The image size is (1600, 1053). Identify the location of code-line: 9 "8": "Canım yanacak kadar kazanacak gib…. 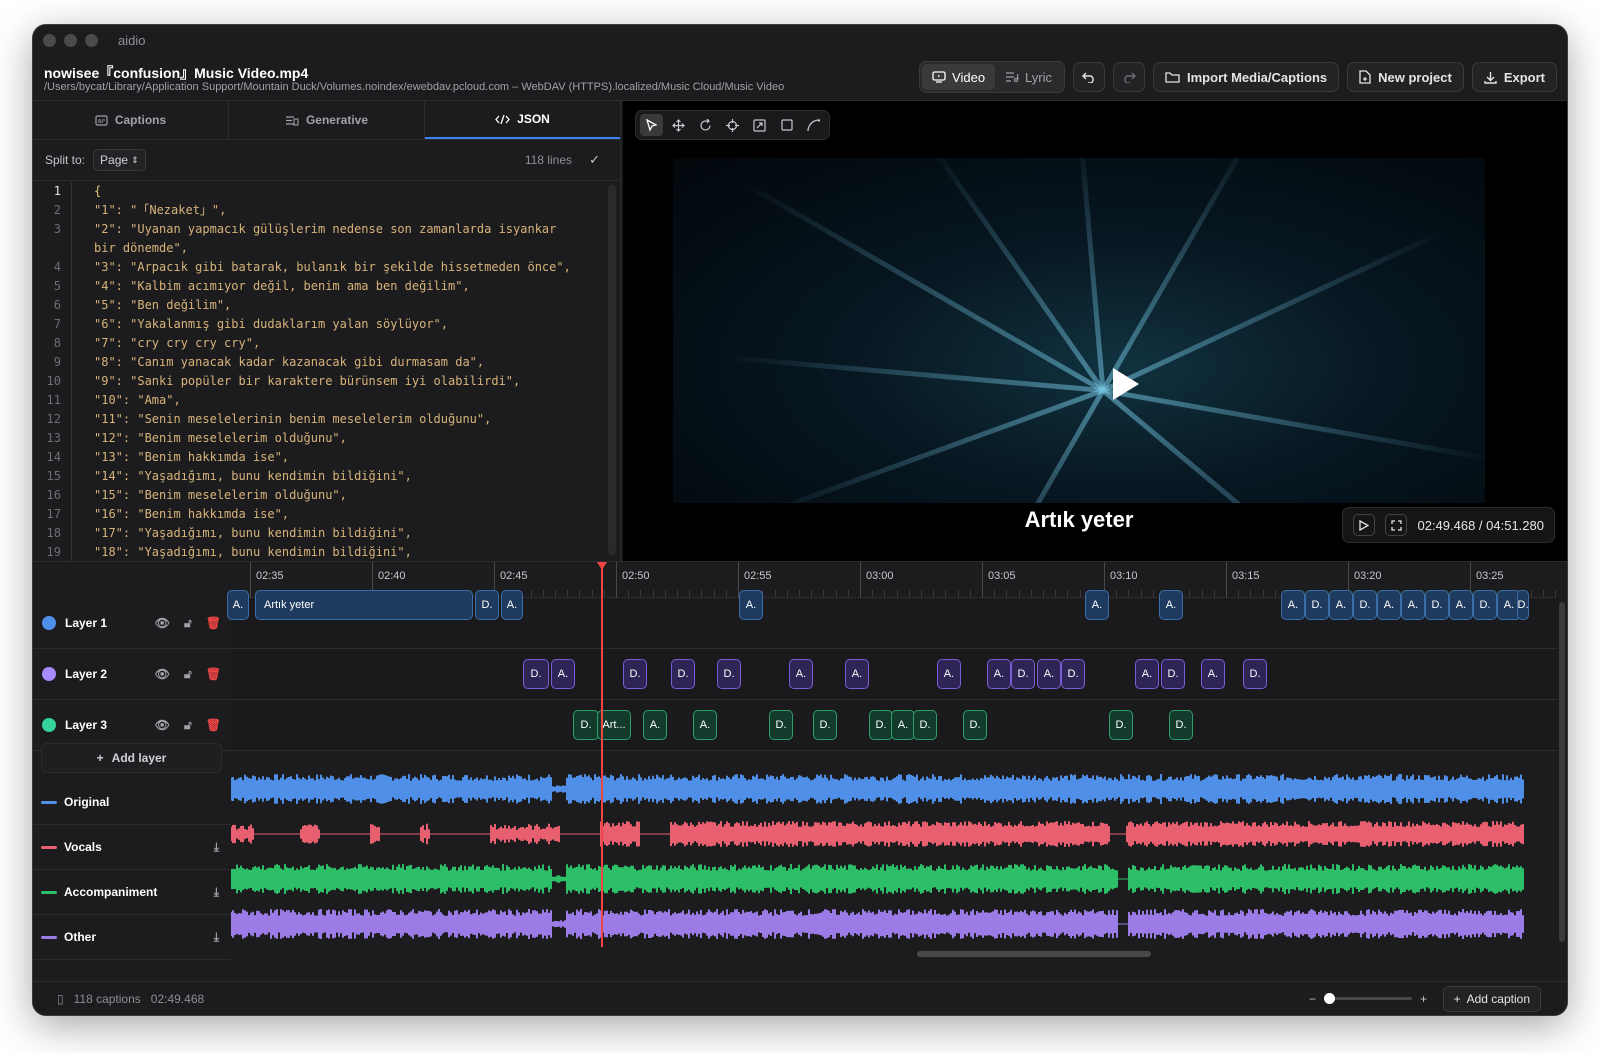
(327, 362).